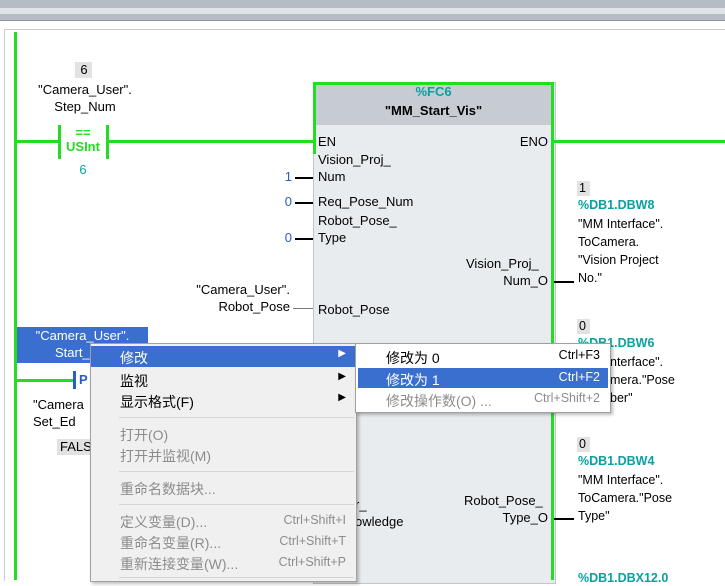 The width and height of the screenshot is (725, 586). What do you see at coordinates (72, 353) in the screenshot?
I see `selected-operand-line2: Start_` at bounding box center [72, 353].